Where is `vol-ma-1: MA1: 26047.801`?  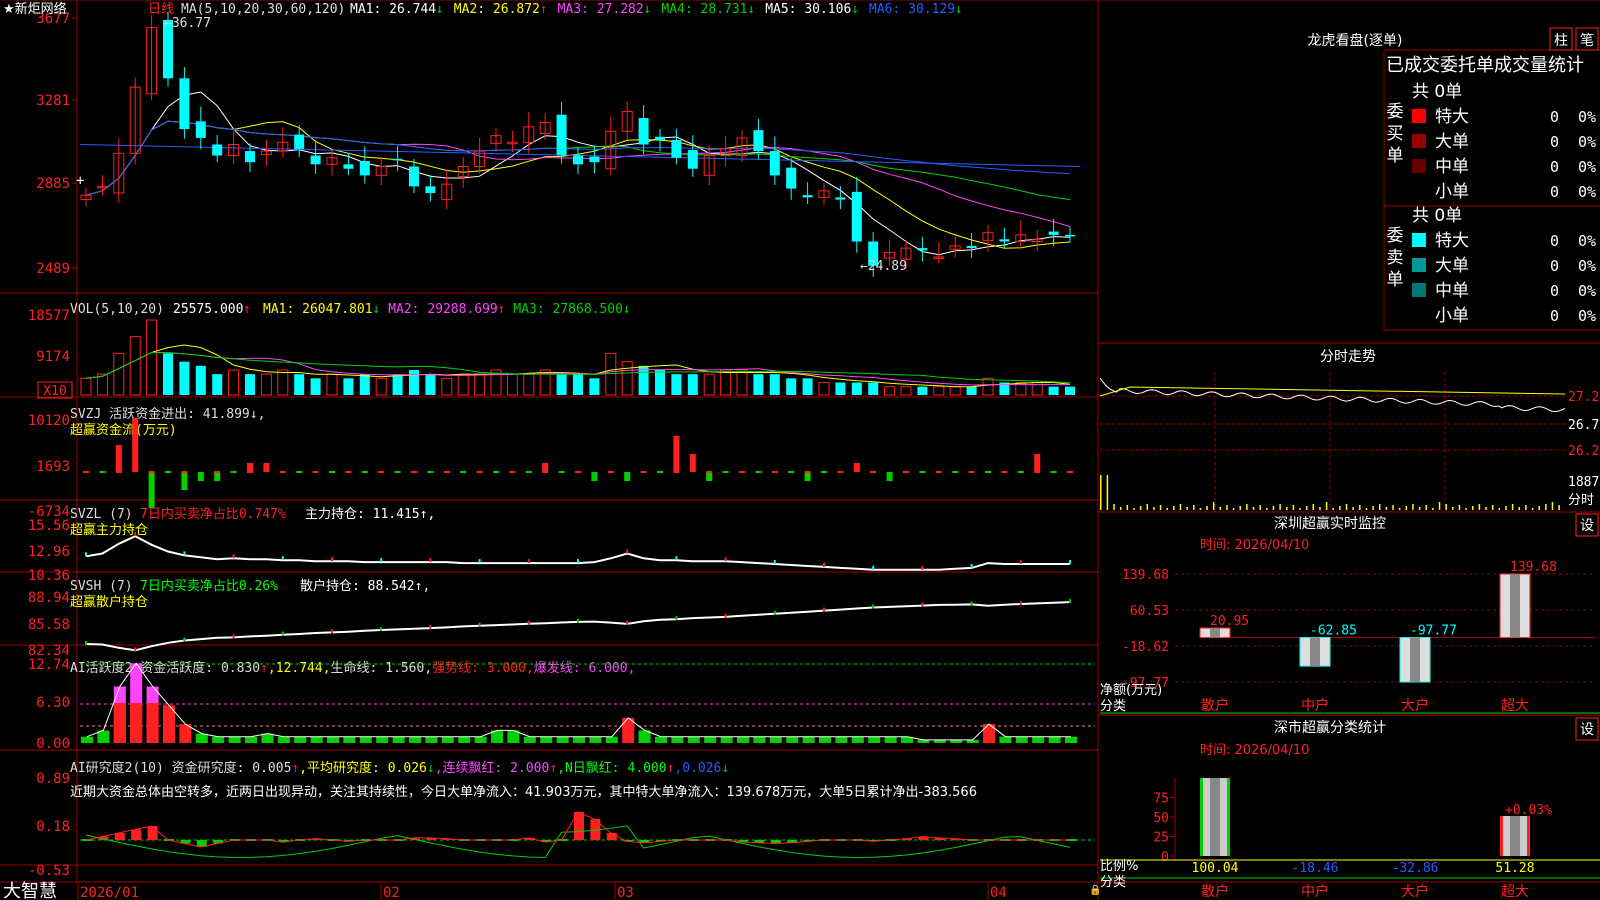
vol-ma-1: MA1: 26047.801 is located at coordinates (318, 309).